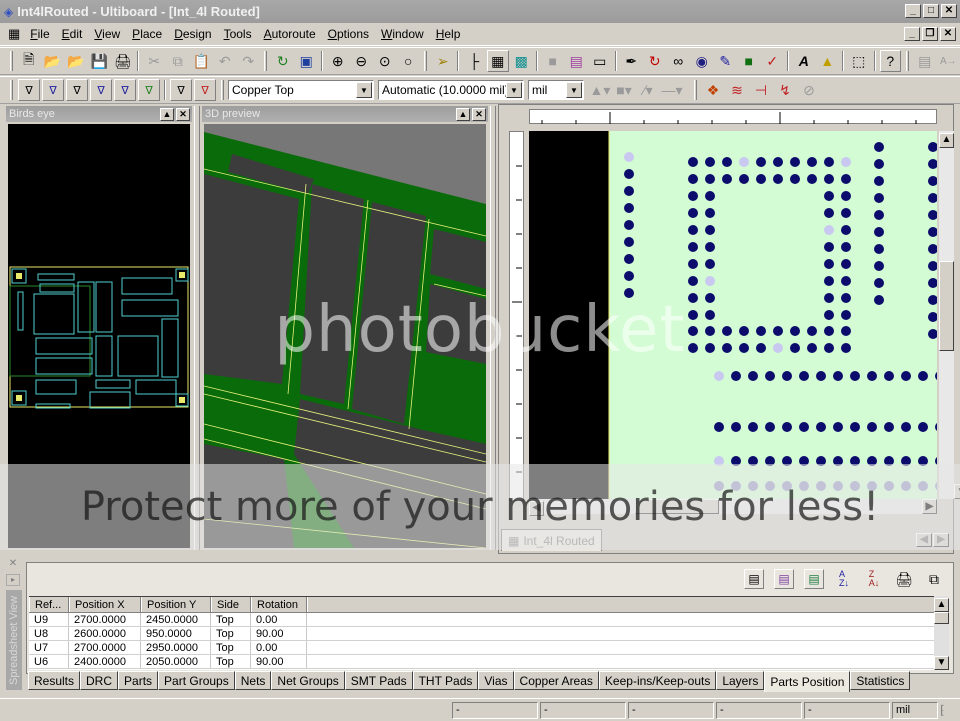  I want to click on menu-design: Design, so click(192, 34).